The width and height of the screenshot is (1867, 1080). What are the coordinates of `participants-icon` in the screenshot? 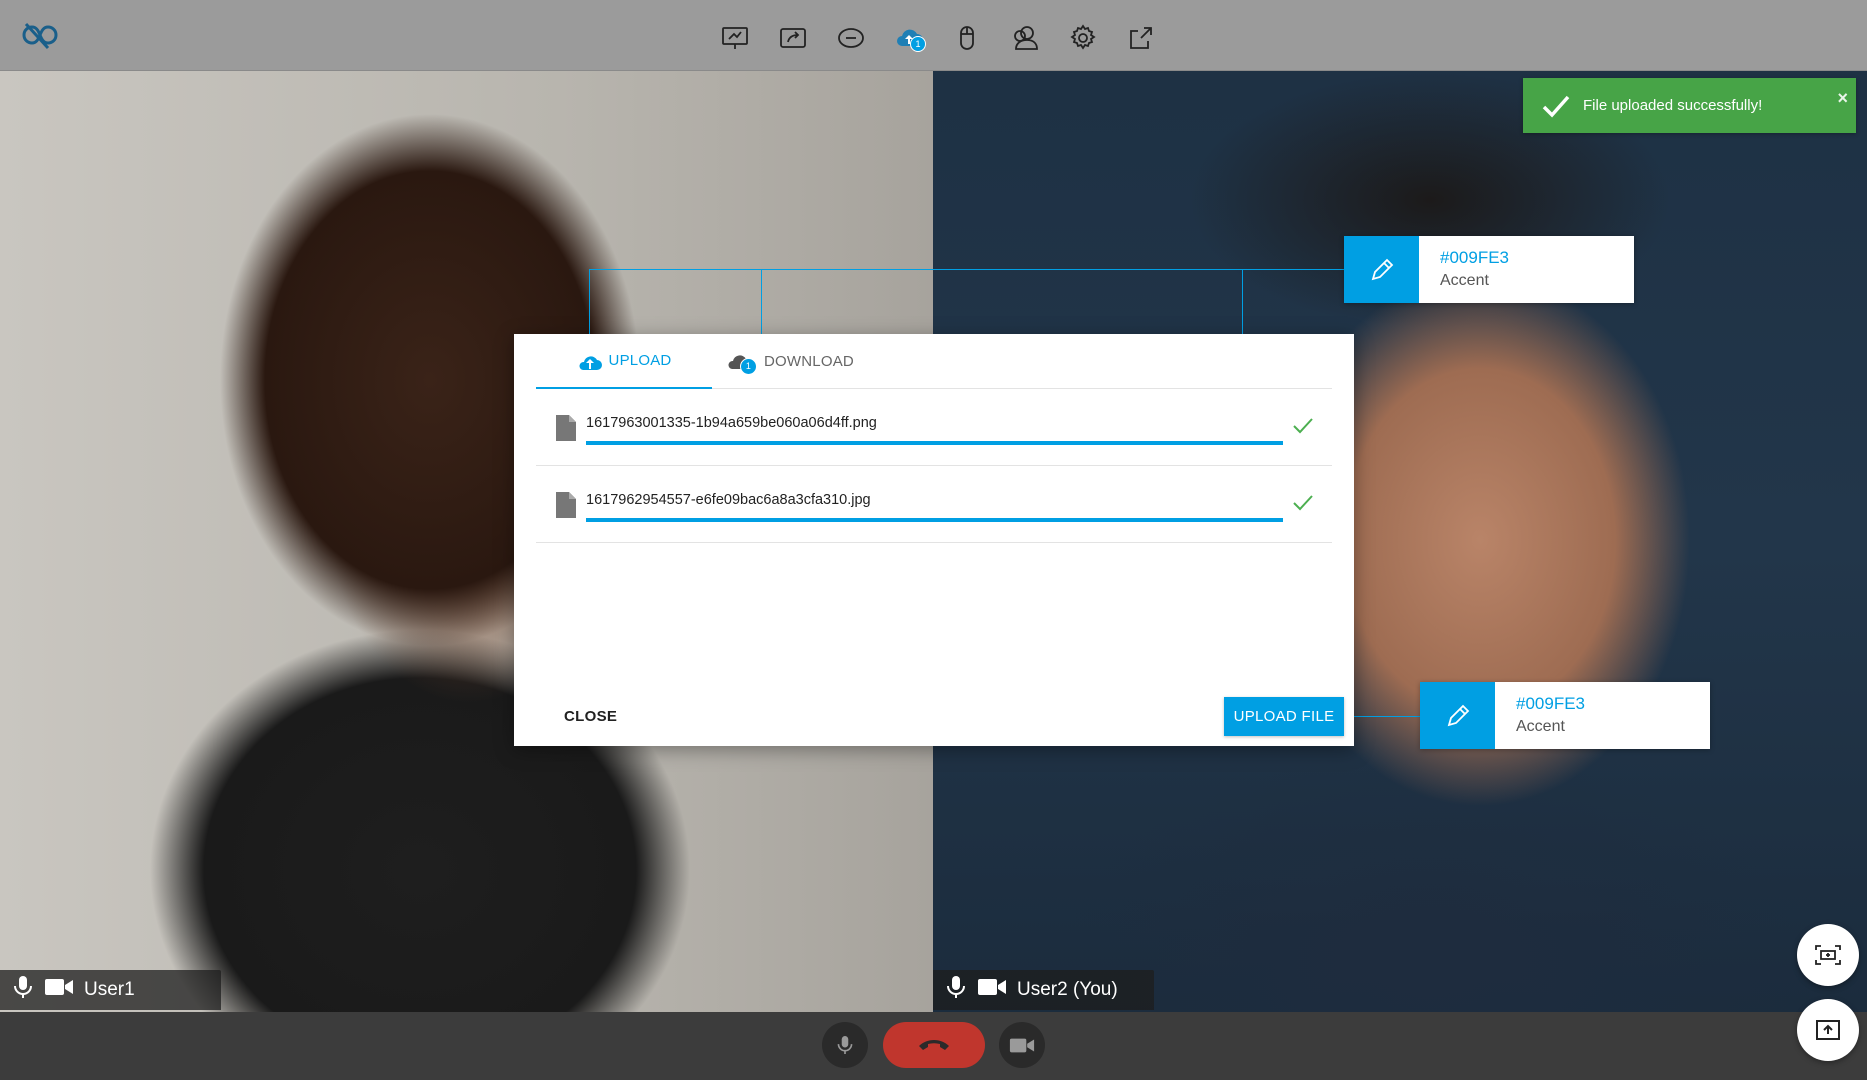 It's located at (1026, 38).